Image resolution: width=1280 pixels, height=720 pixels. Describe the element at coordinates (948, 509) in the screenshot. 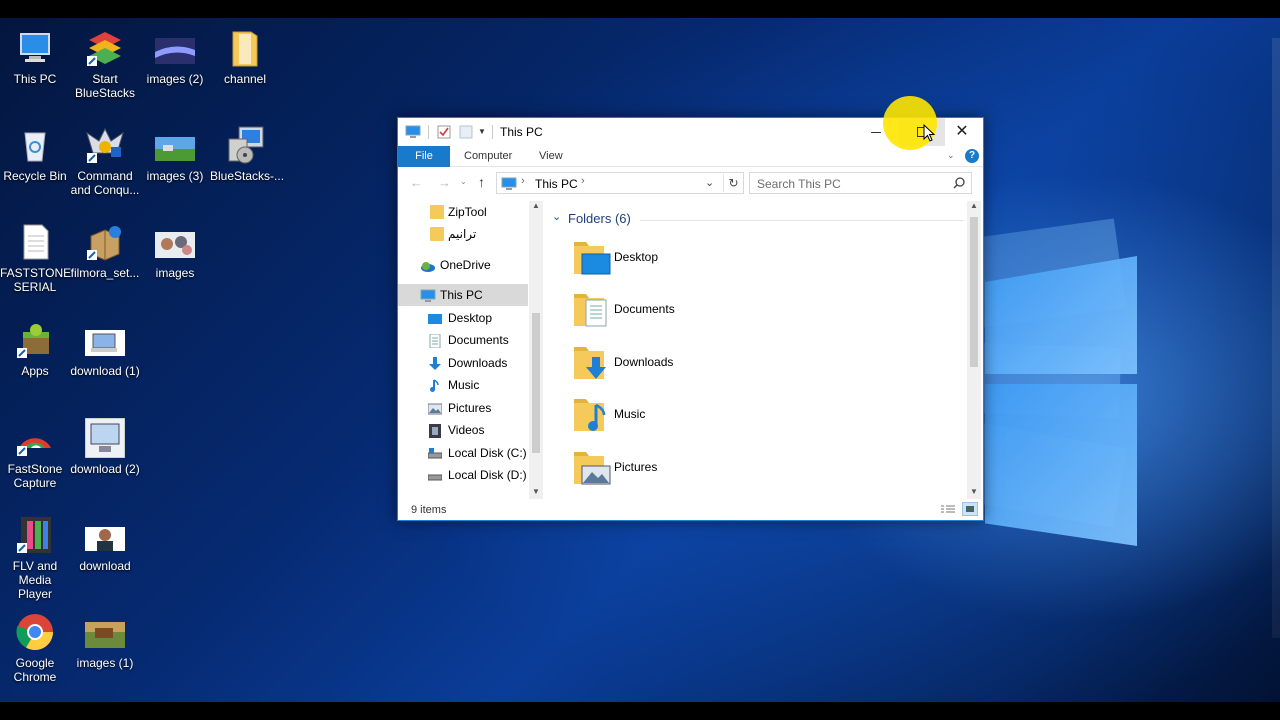

I see `details-view-icon` at that location.